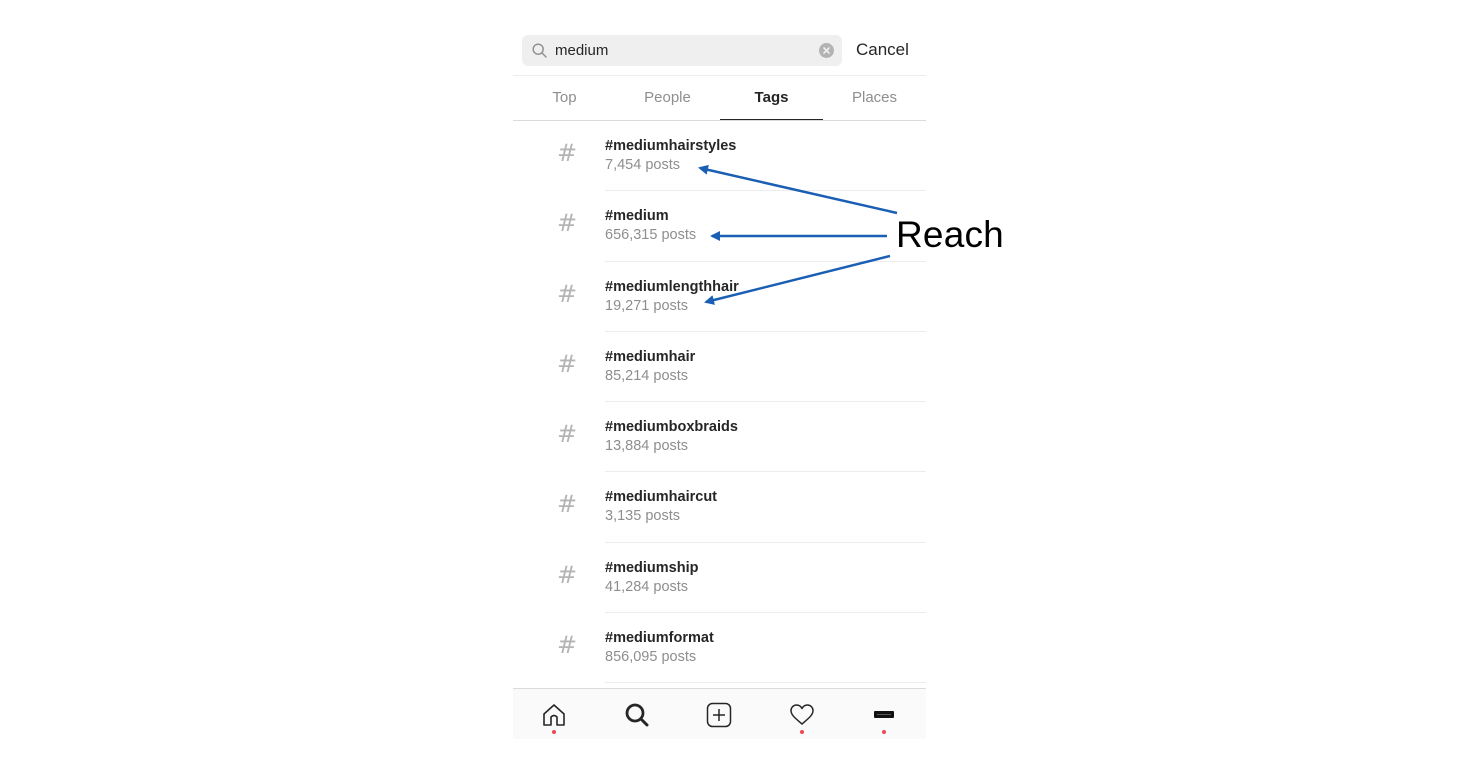 The width and height of the screenshot is (1464, 772). What do you see at coordinates (798, 189) in the screenshot?
I see `arrow-to-mediumhairstyles` at bounding box center [798, 189].